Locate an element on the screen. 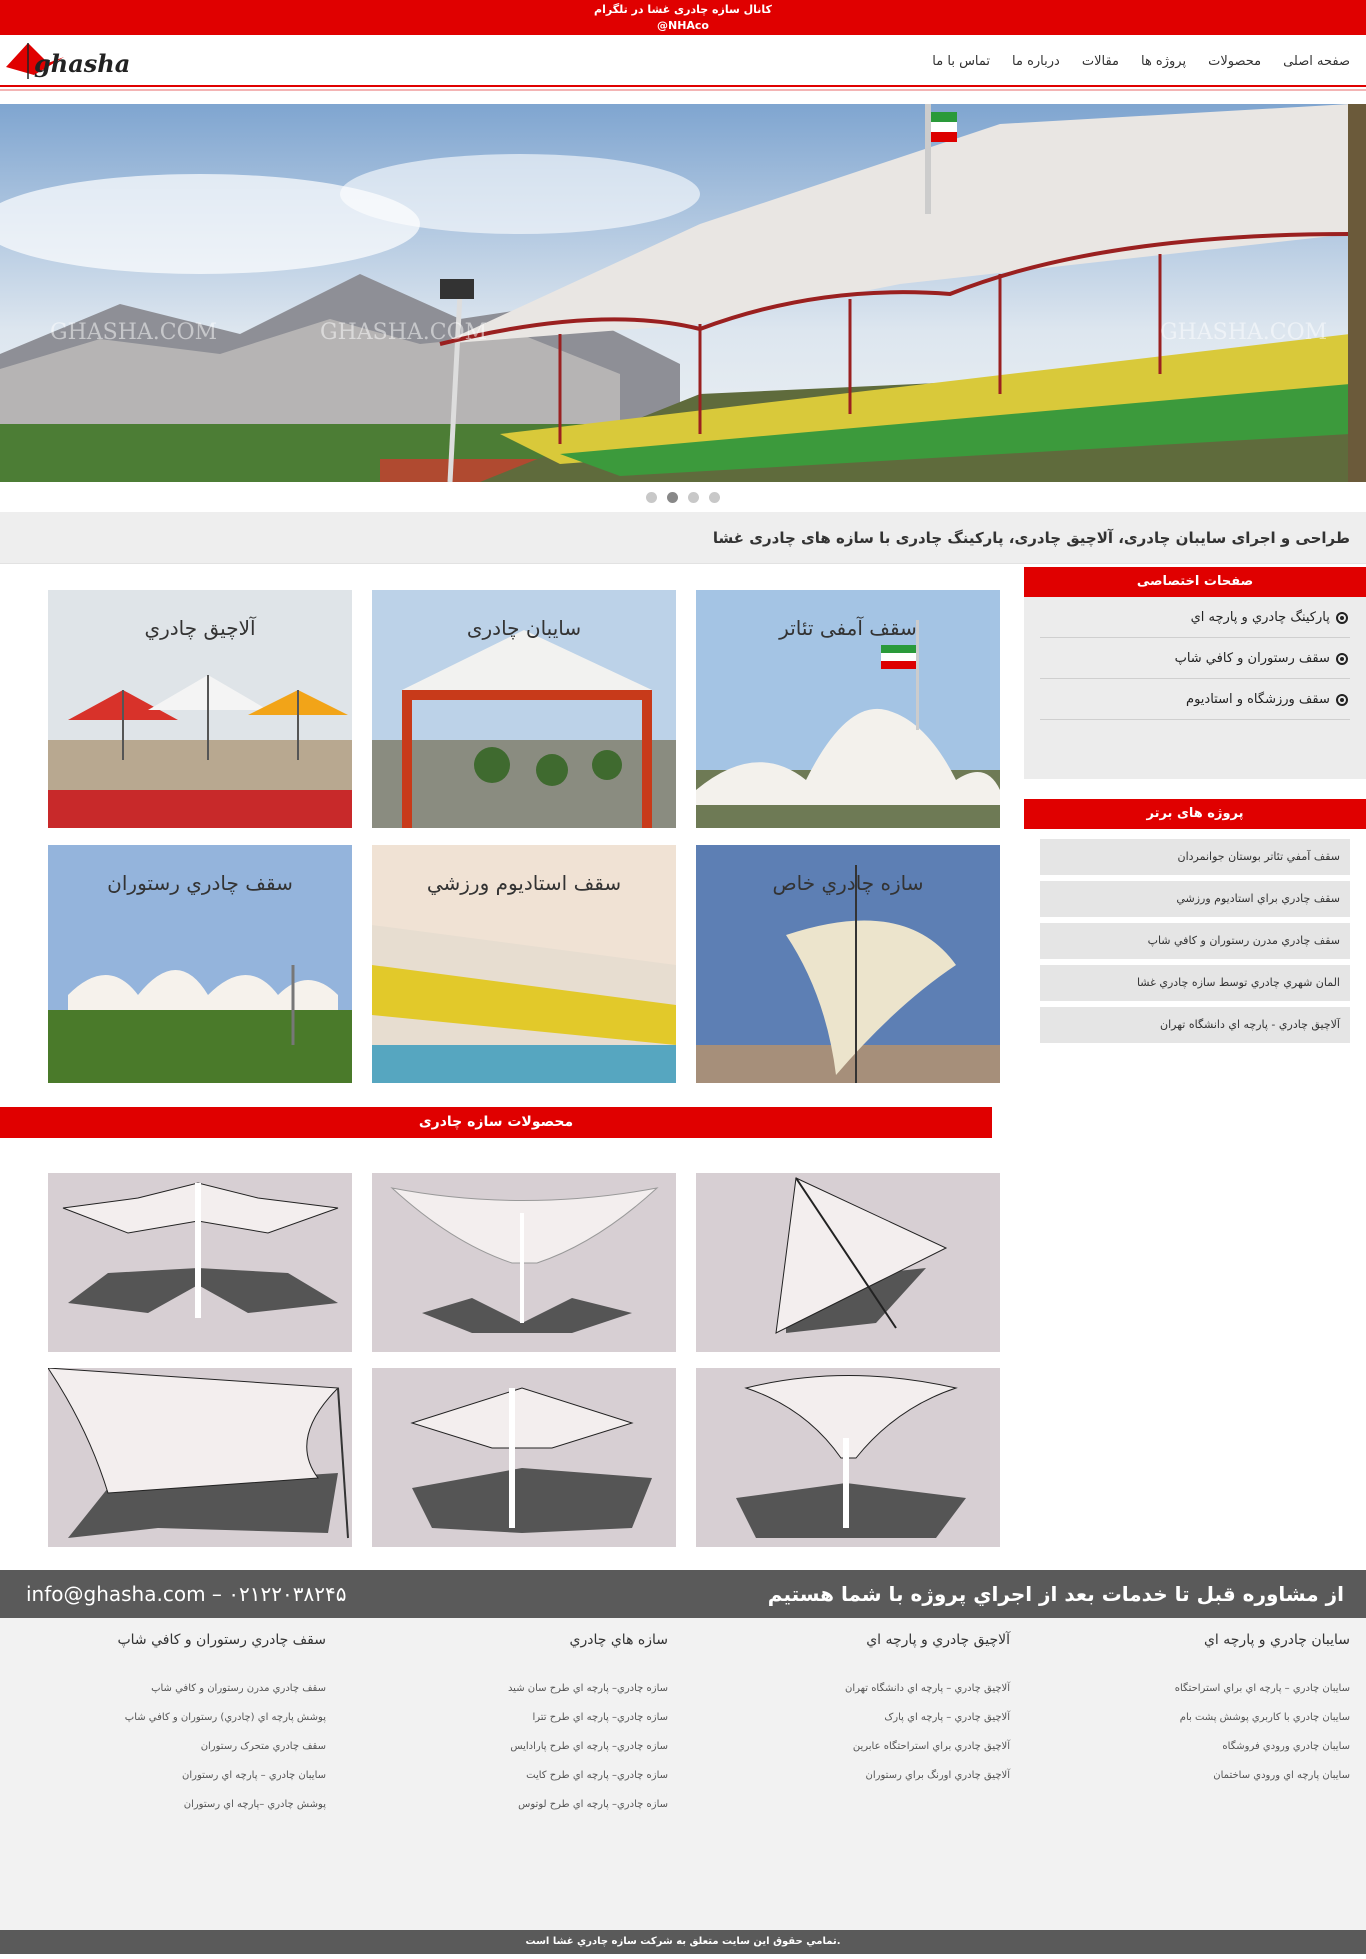 The image size is (1366, 1959). category-title: سازه چادري خاص is located at coordinates (848, 883).